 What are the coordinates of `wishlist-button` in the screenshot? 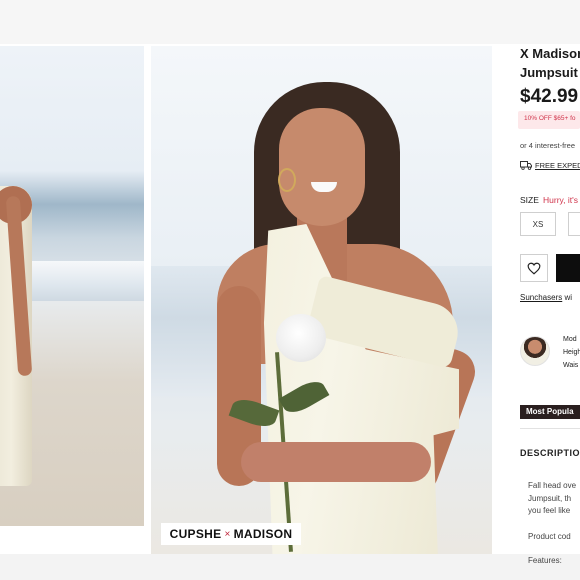 It's located at (534, 268).